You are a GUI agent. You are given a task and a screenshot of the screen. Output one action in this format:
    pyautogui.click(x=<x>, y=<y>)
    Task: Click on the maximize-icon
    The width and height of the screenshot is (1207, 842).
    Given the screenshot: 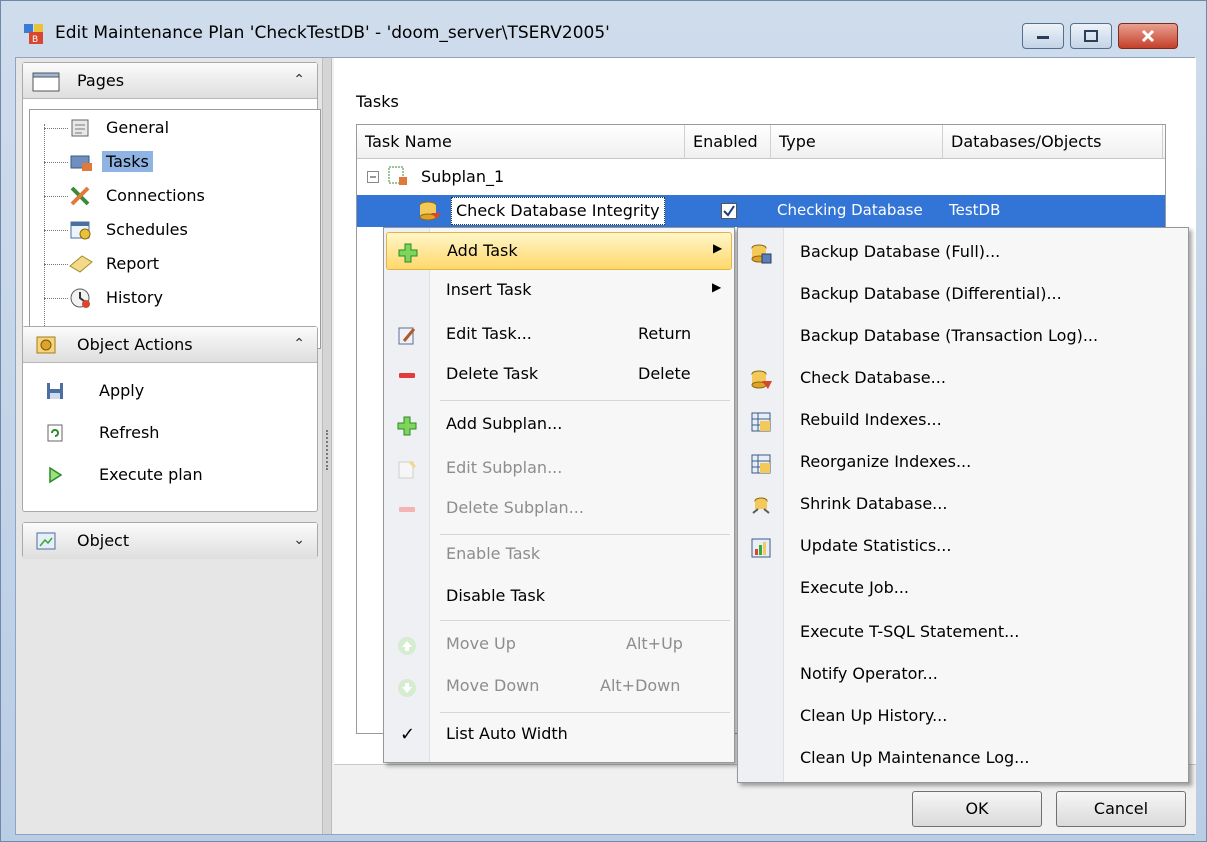 What is the action you would take?
    pyautogui.click(x=1091, y=36)
    